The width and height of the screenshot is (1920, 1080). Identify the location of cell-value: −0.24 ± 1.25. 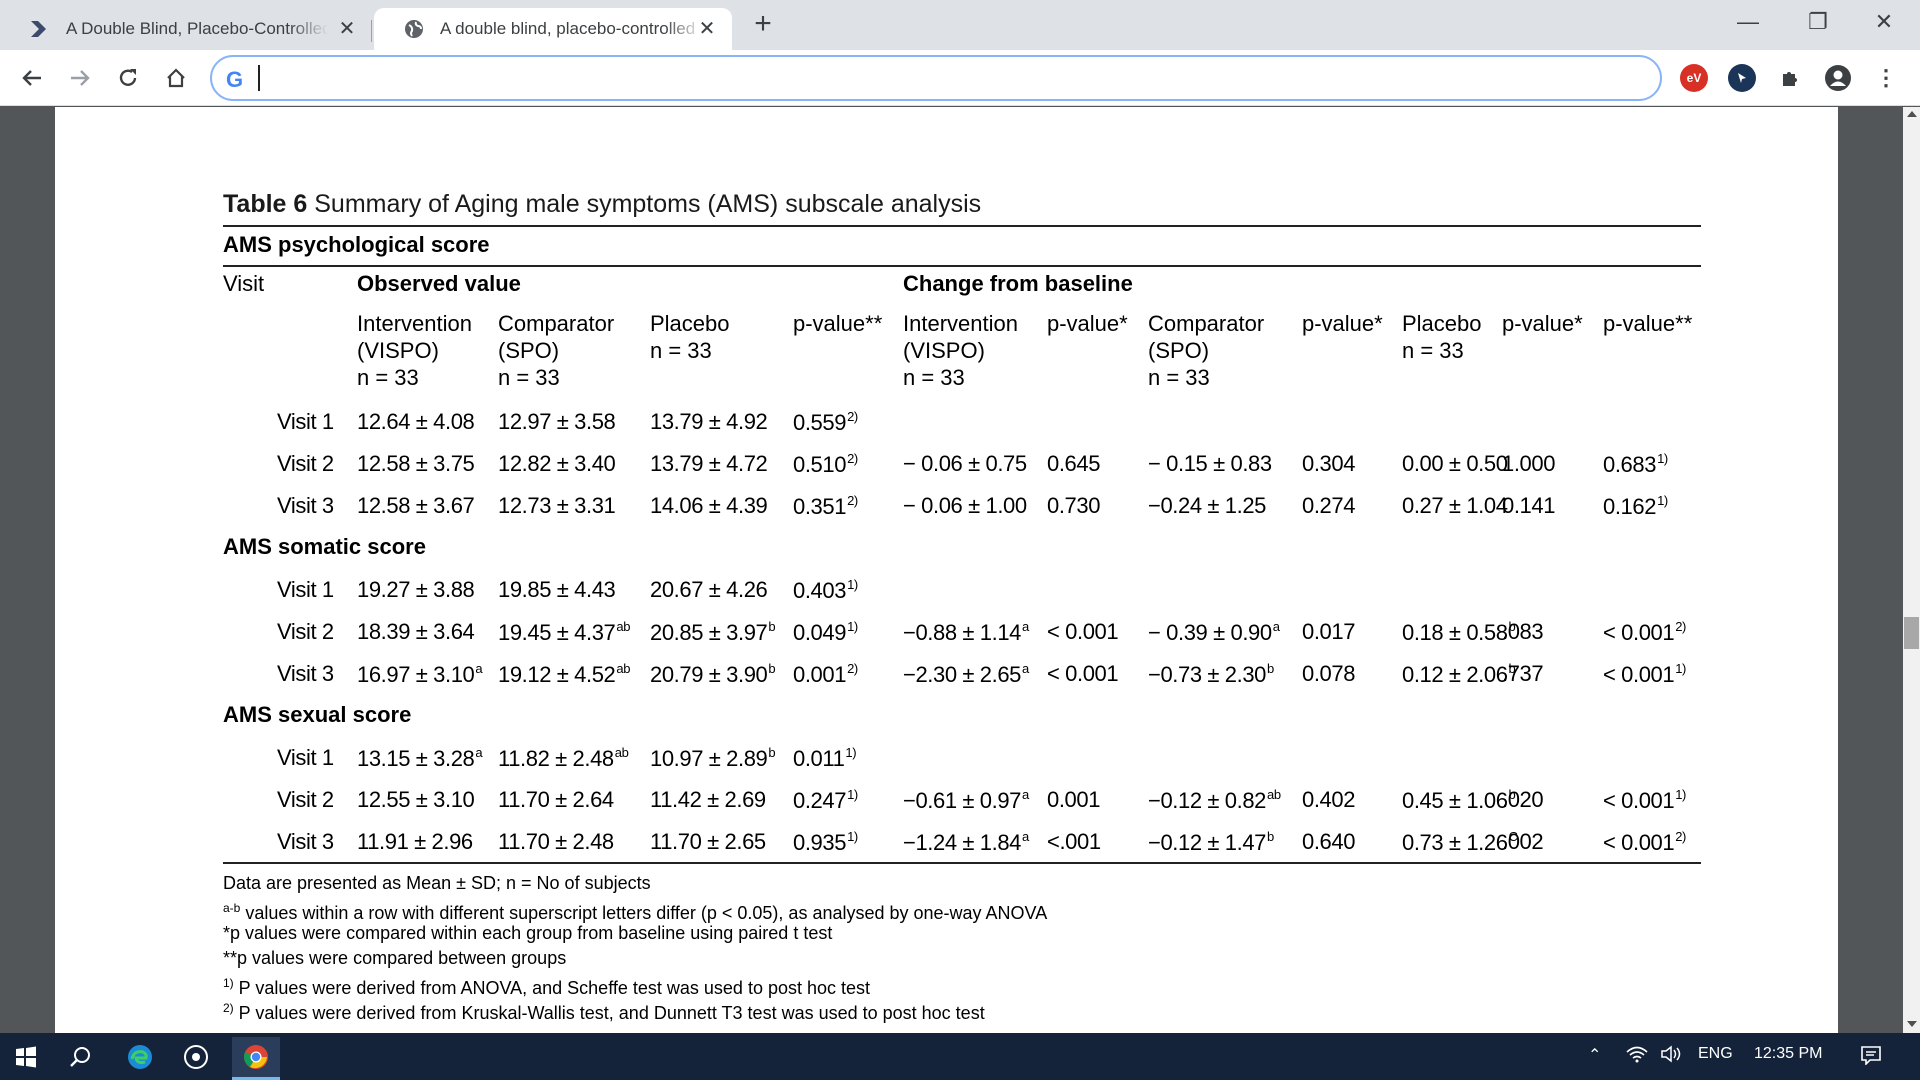
(1207, 505).